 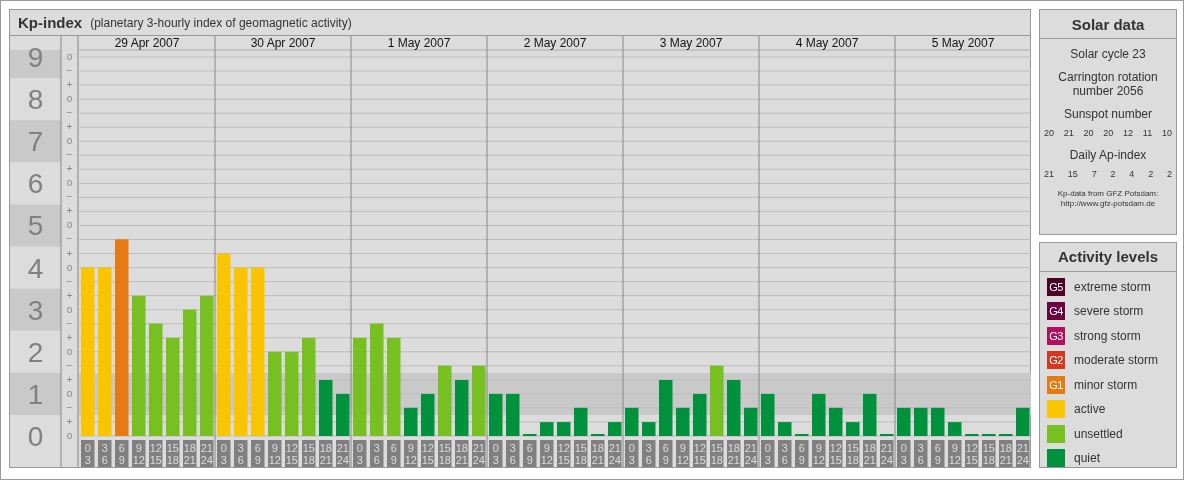 What do you see at coordinates (1108, 204) in the screenshot?
I see `credit-link: http://www.gfz-potsdam.de` at bounding box center [1108, 204].